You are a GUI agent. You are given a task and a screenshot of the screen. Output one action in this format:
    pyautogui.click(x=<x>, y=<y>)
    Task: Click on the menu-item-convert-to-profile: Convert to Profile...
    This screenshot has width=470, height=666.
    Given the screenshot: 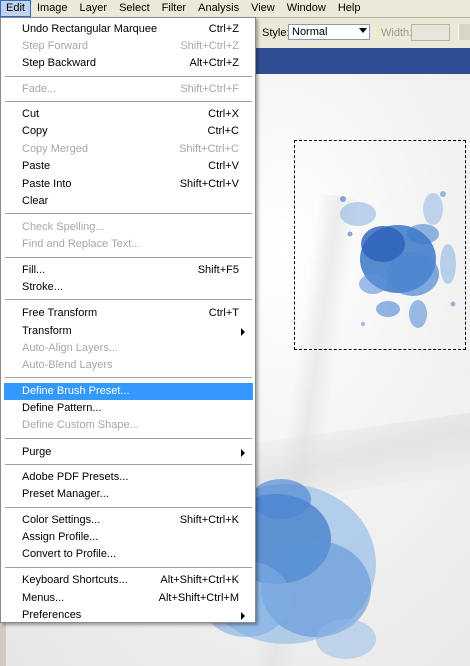 What is the action you would take?
    pyautogui.click(x=128, y=554)
    